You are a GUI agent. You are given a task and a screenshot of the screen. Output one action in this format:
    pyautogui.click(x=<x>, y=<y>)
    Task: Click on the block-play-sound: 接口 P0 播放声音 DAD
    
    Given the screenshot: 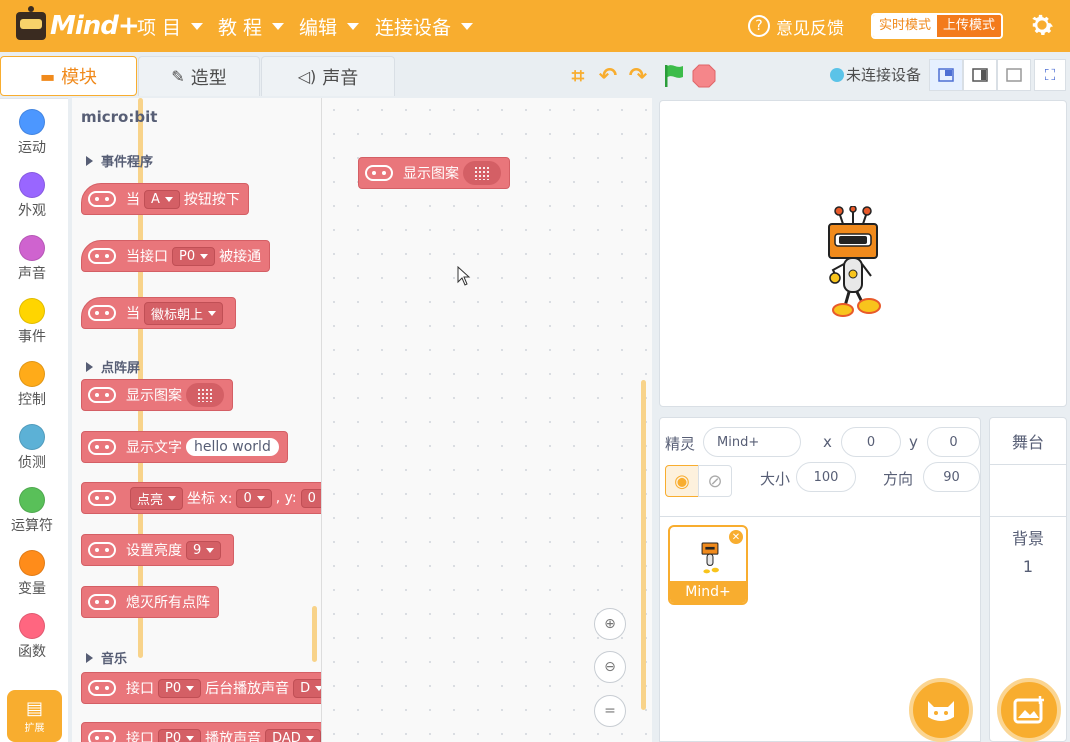 What is the action you would take?
    pyautogui.click(x=201, y=732)
    